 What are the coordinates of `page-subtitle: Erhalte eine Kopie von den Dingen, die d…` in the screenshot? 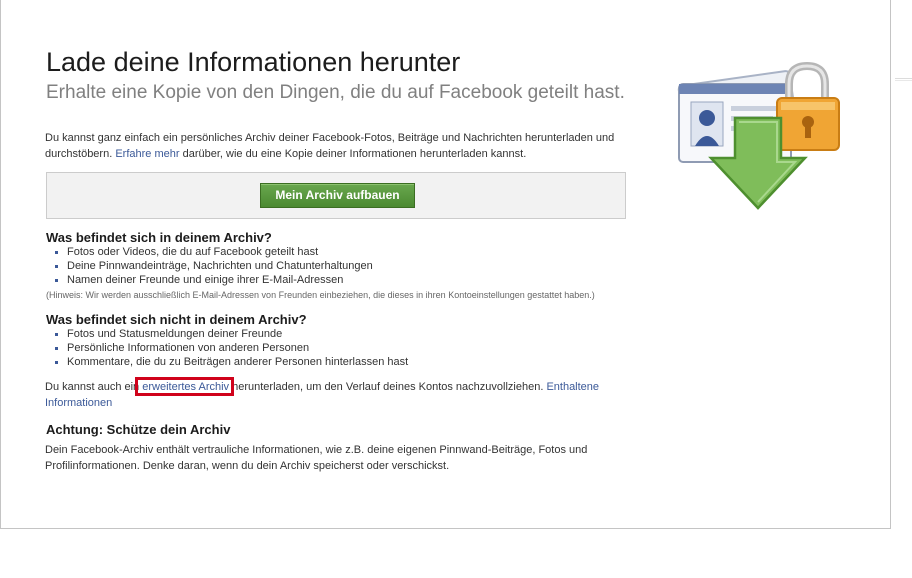 It's located at (335, 92).